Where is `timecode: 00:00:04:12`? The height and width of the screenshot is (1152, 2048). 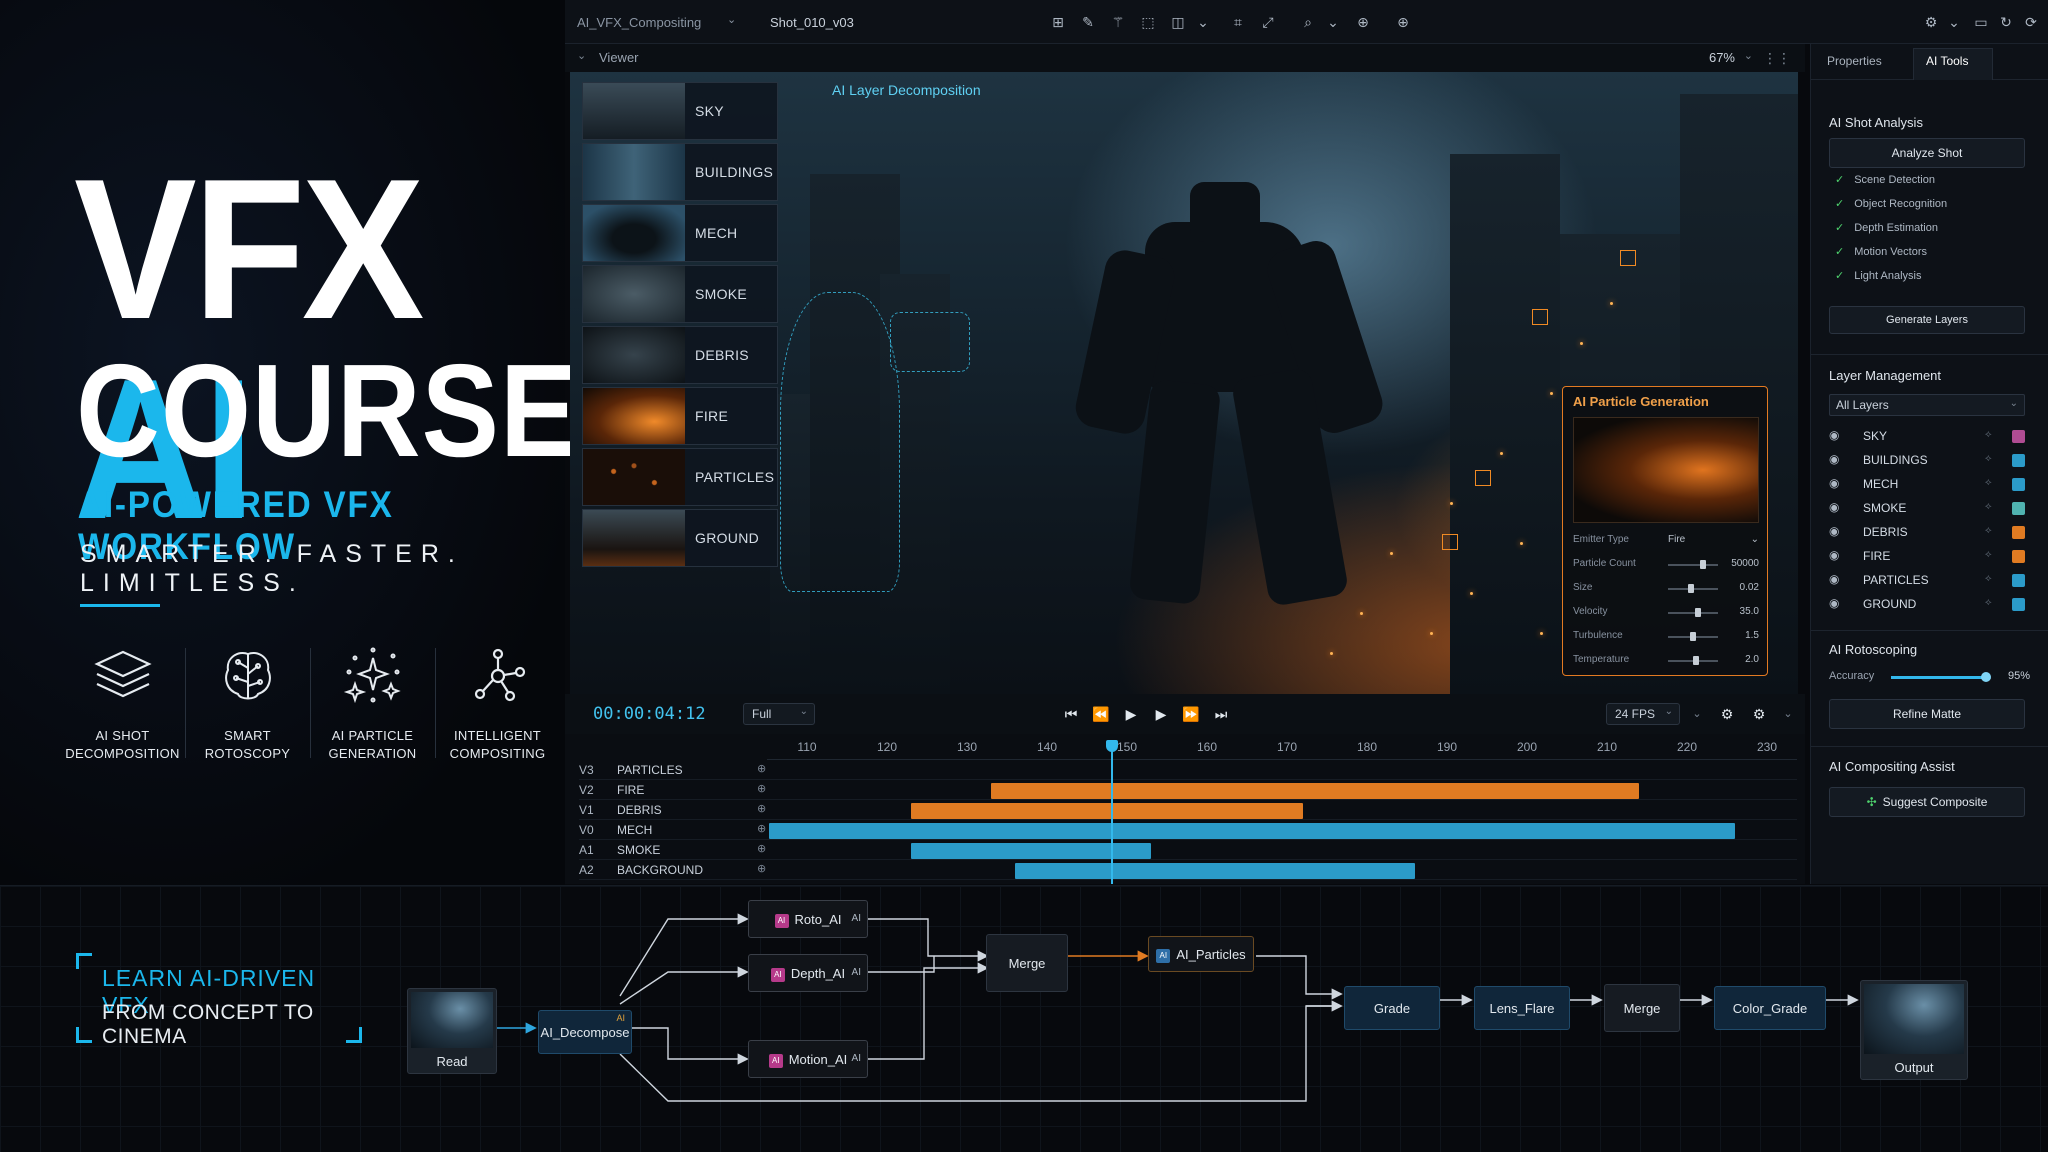 timecode: 00:00:04:12 is located at coordinates (649, 714).